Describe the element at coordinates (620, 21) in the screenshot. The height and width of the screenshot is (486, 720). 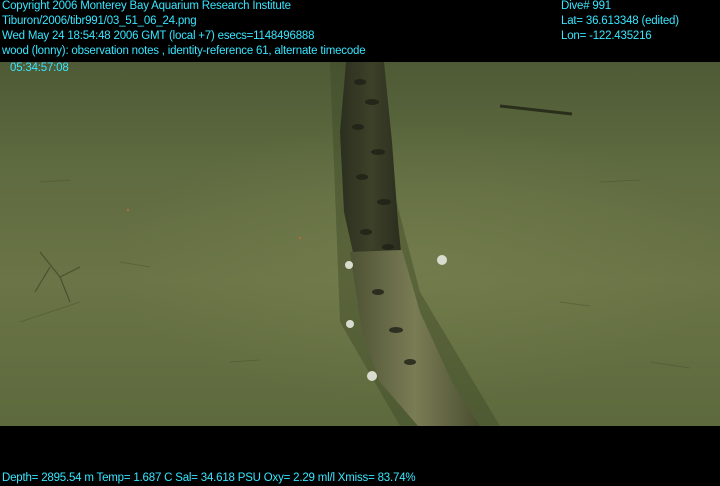
I see `latitude: Lat= 36.613348 (edited)` at that location.